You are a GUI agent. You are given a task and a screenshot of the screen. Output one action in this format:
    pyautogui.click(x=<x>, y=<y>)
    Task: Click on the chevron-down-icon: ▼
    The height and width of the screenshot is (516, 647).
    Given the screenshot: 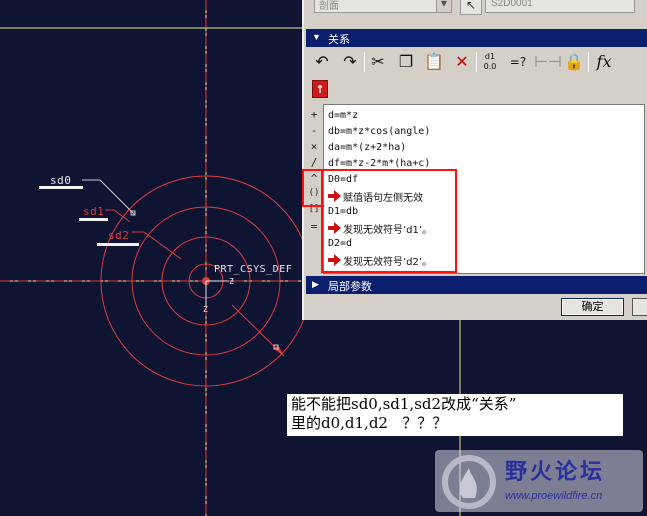 What is the action you would take?
    pyautogui.click(x=443, y=6)
    